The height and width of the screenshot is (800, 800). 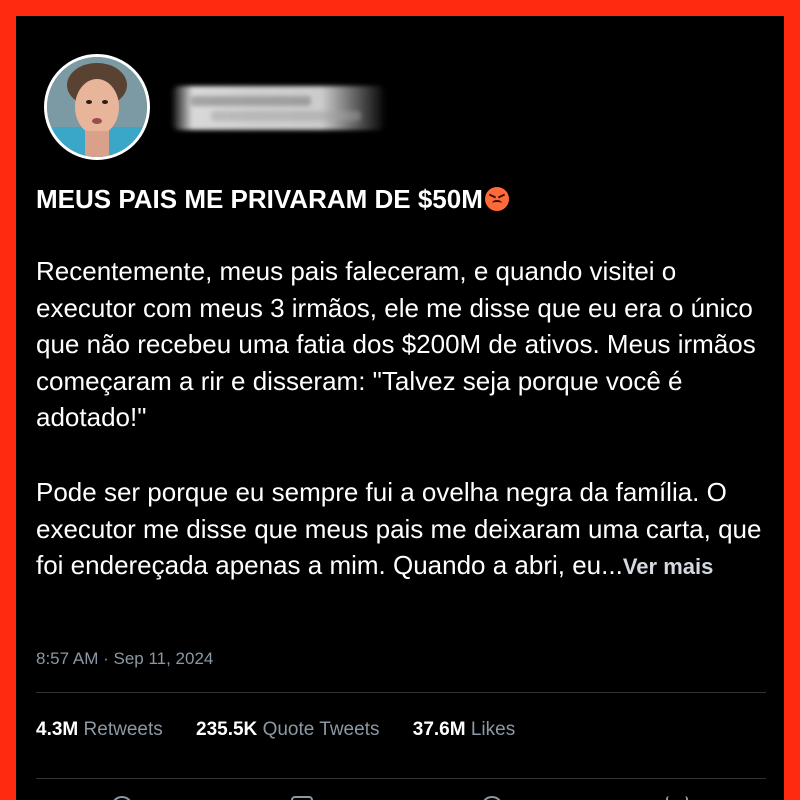 I want to click on blurred-username, so click(x=278, y=108).